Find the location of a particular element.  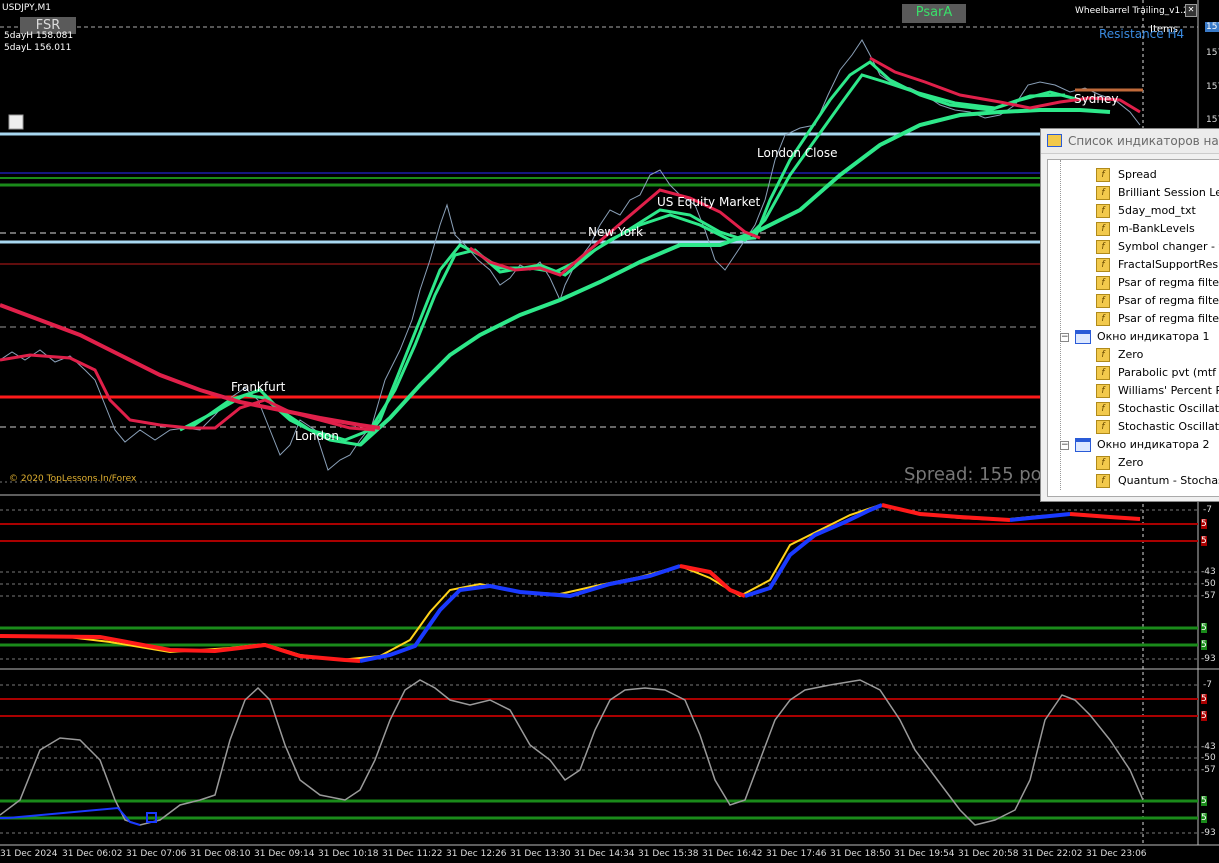

time-tick: 31 Dec 06:02 is located at coordinates (92, 854).